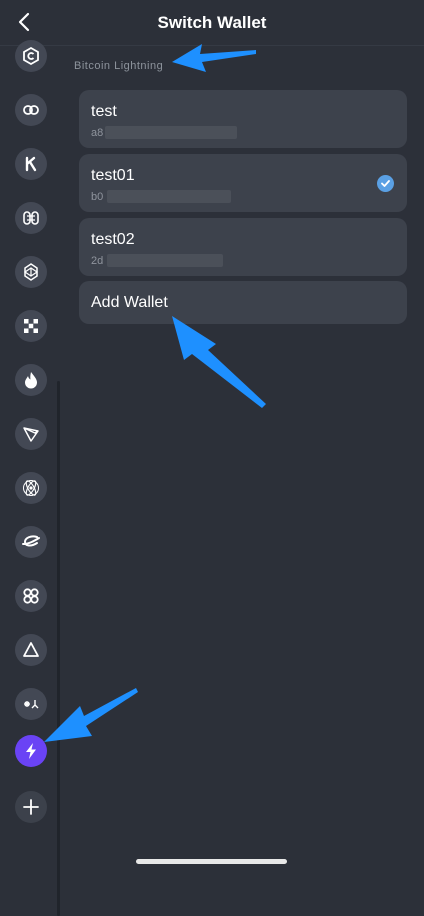  I want to click on chevron-left-icon, so click(24, 22).